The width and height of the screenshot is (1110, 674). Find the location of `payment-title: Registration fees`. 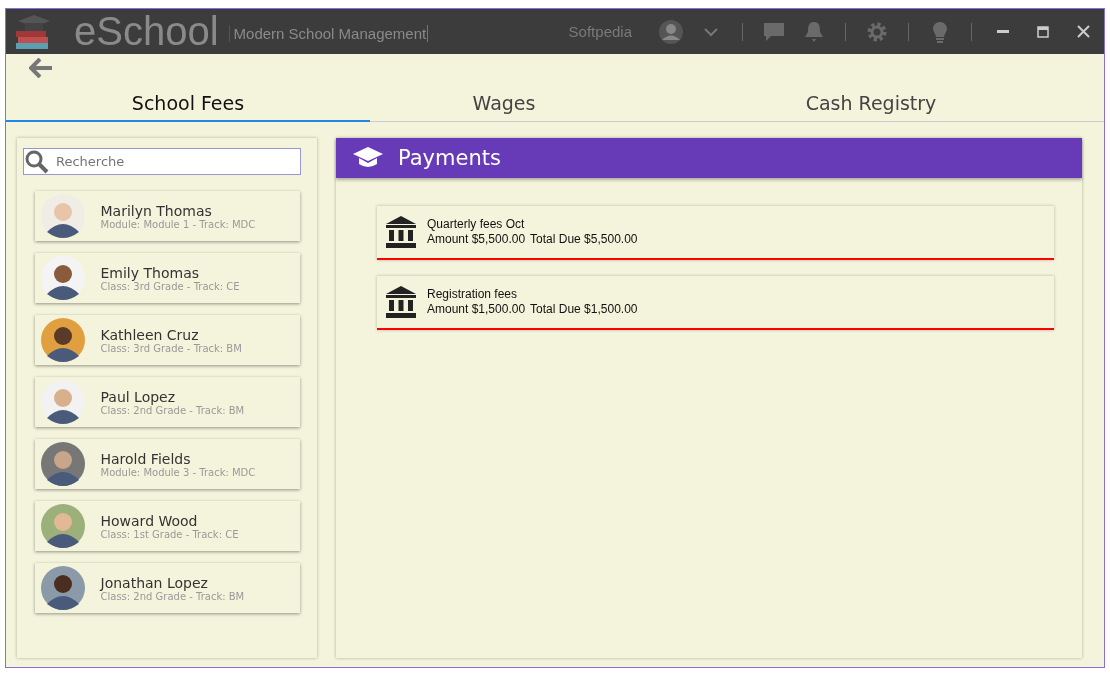

payment-title: Registration fees is located at coordinates (473, 294).